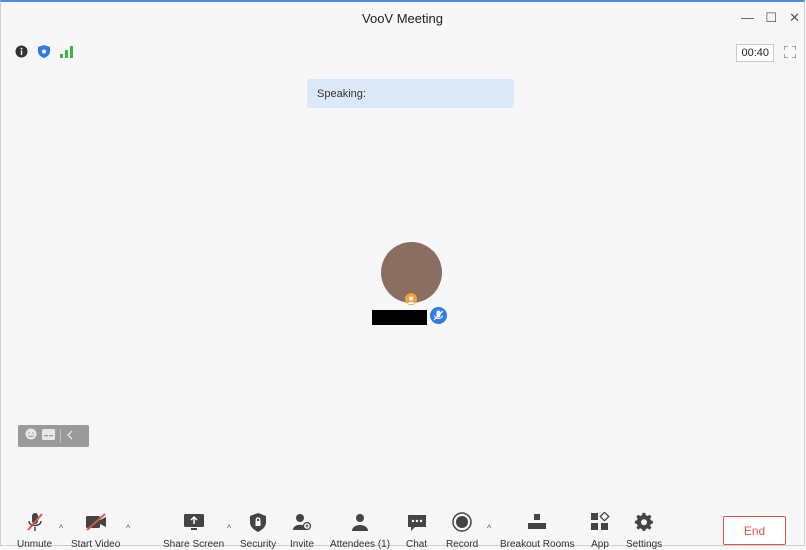 The image size is (806, 550). What do you see at coordinates (411, 299) in the screenshot?
I see `host-badge-icon` at bounding box center [411, 299].